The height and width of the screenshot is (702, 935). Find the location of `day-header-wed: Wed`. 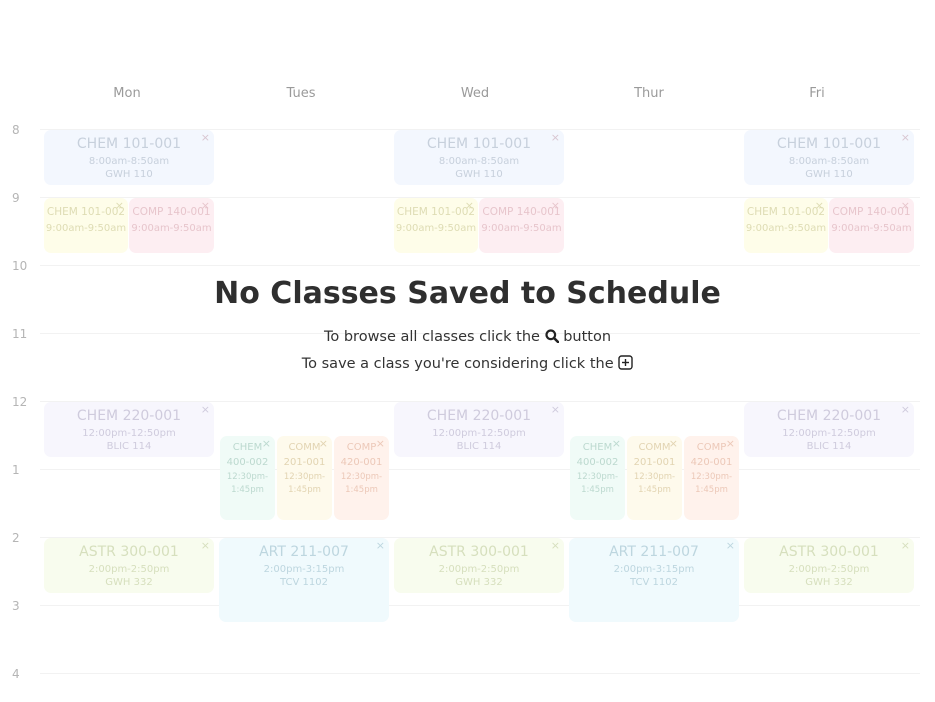

day-header-wed: Wed is located at coordinates (475, 93).